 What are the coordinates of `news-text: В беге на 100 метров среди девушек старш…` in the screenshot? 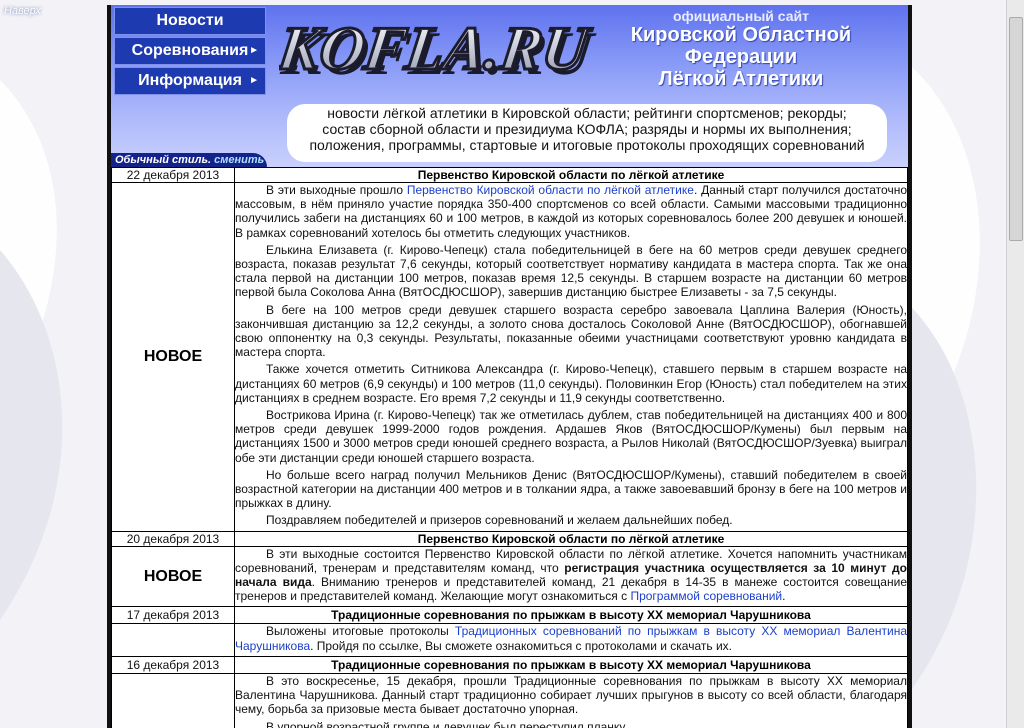 It's located at (571, 331).